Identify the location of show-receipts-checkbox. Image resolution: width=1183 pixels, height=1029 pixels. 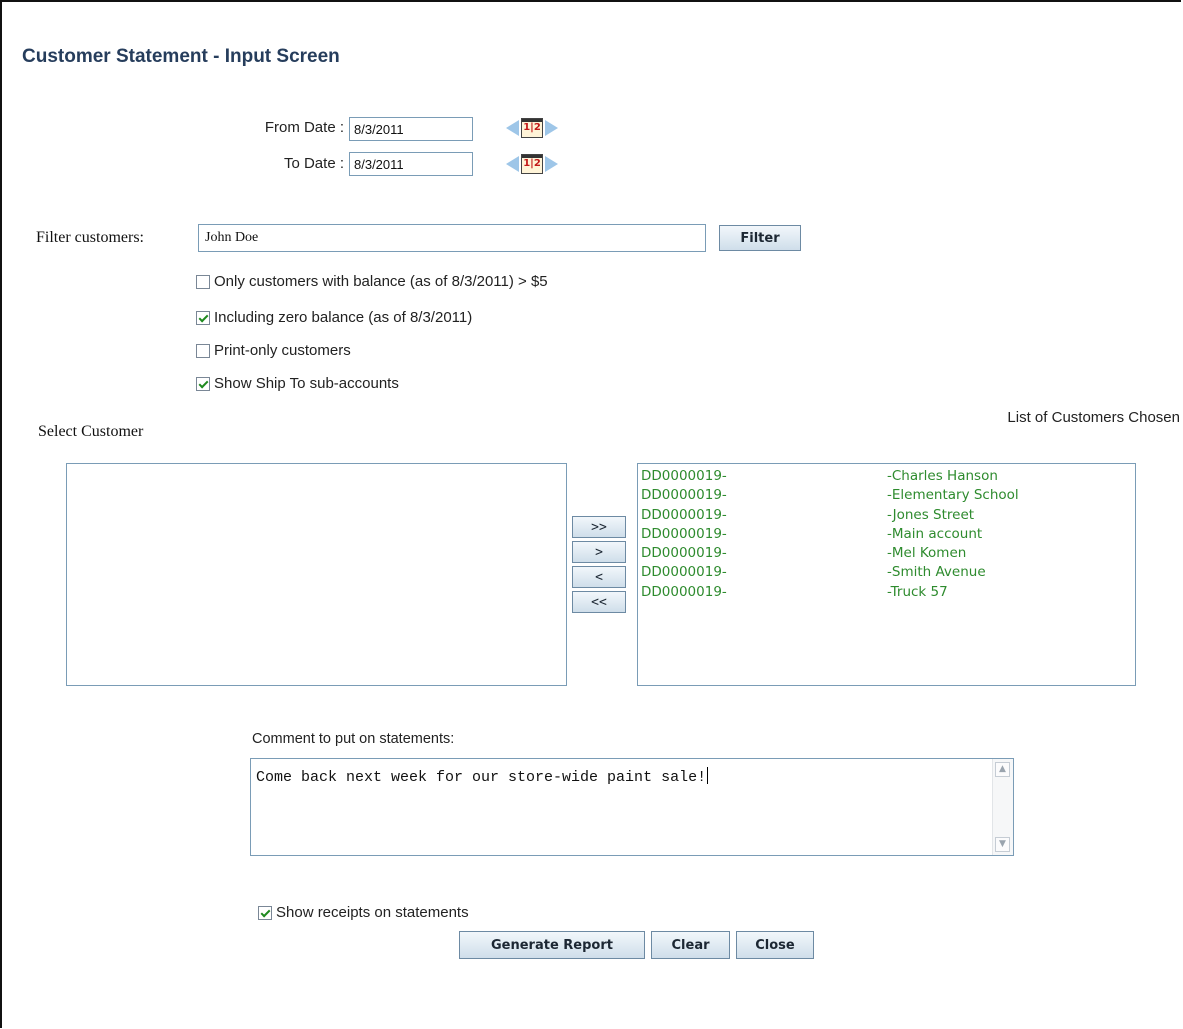
(265, 912).